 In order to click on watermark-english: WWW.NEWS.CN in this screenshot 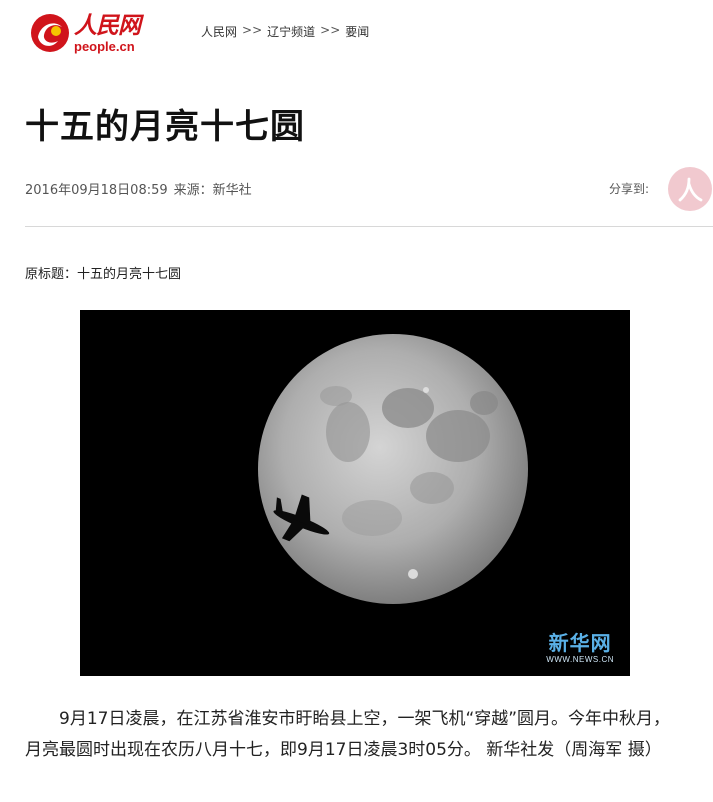, I will do `click(580, 659)`.